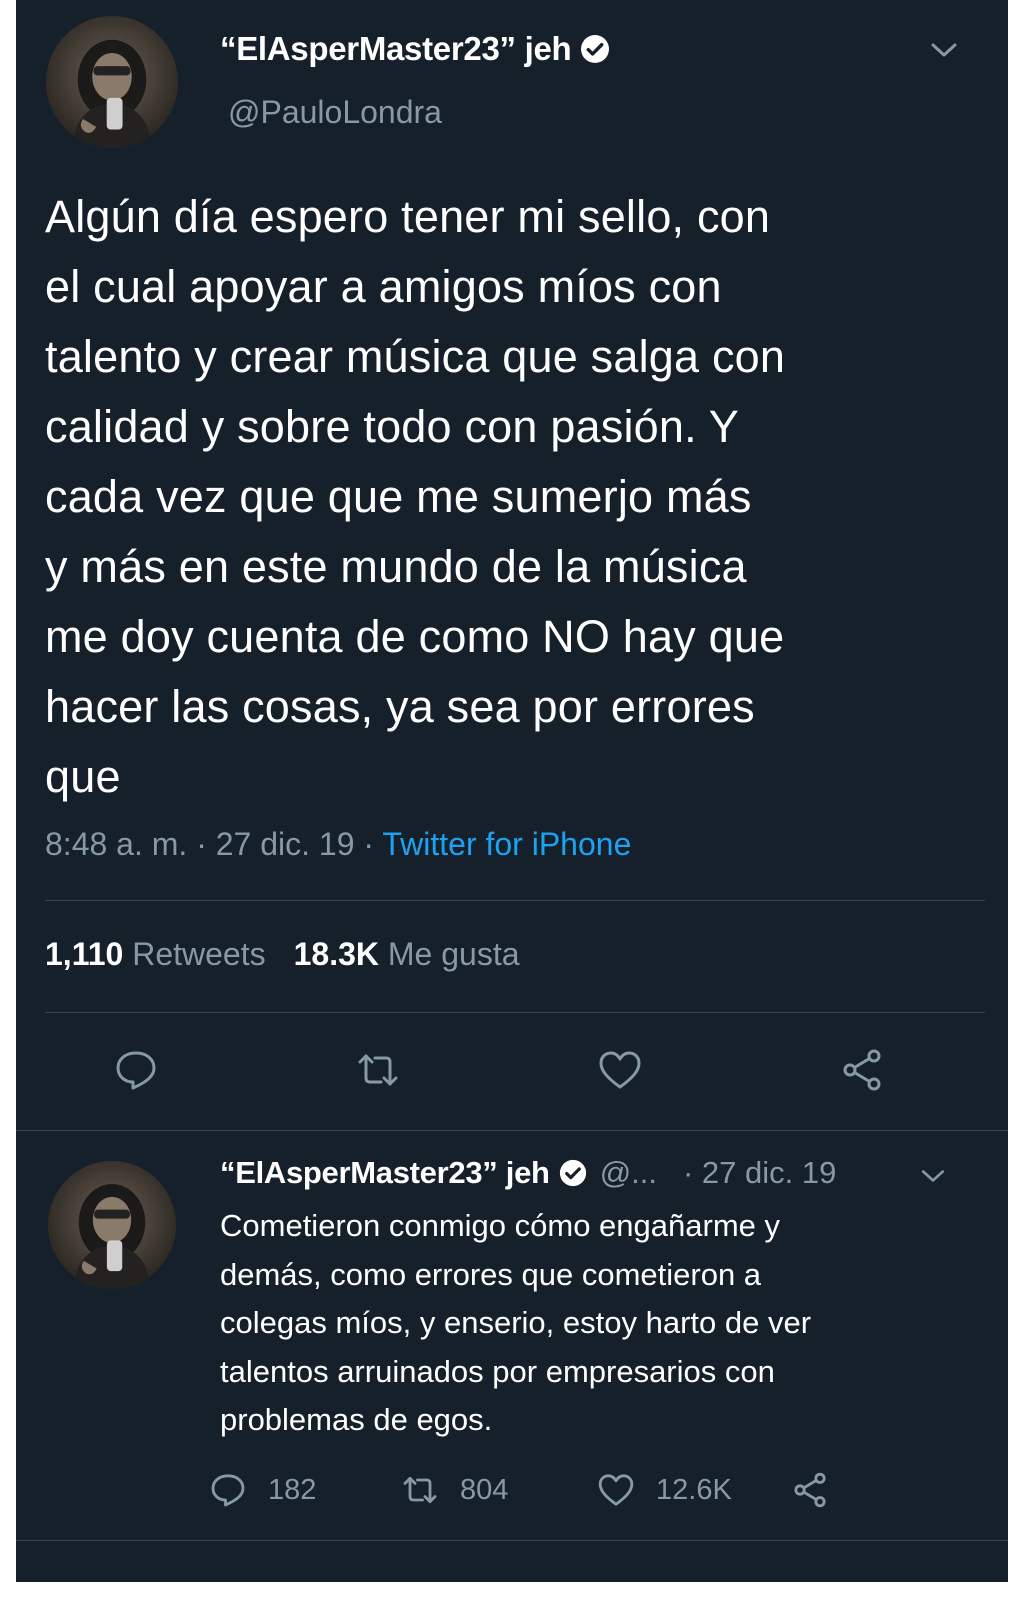  Describe the element at coordinates (282, 954) in the screenshot. I see `tweet-stats: 1,110 Retweets 18.3K Me gusta` at that location.